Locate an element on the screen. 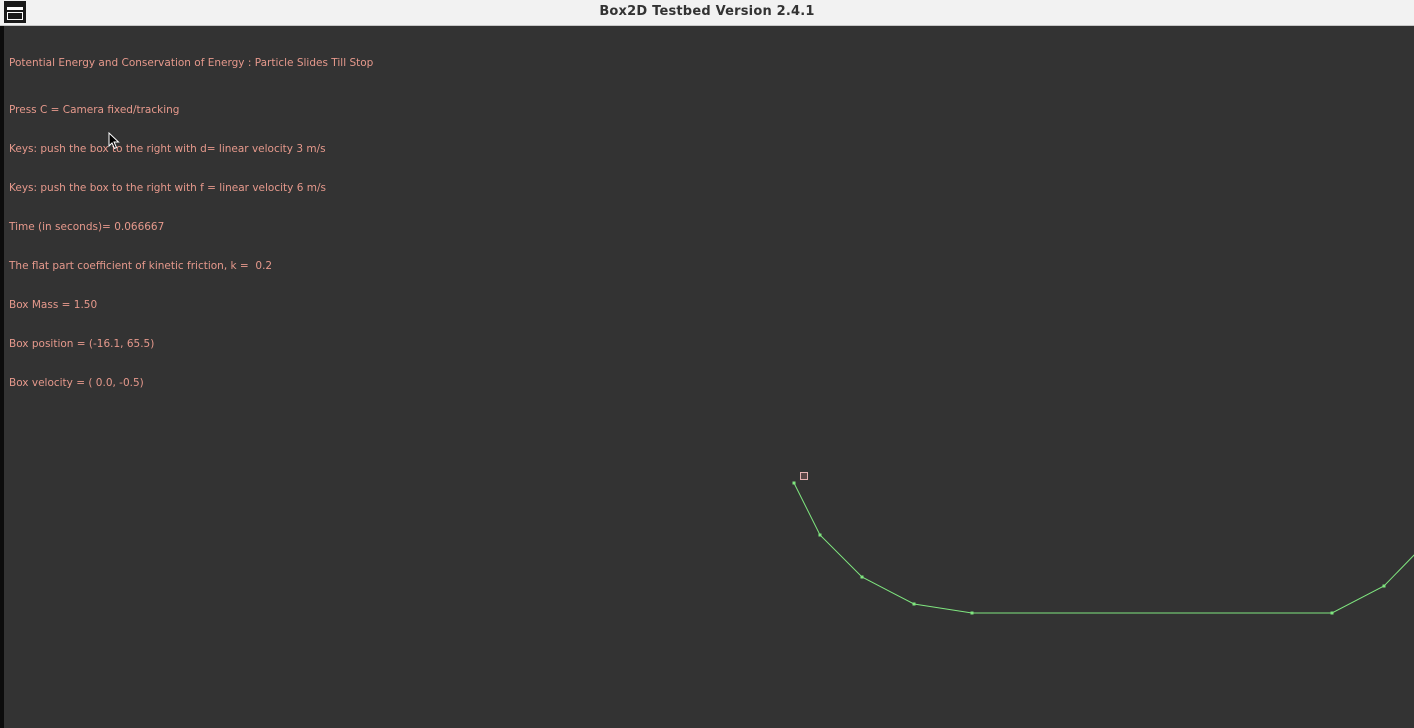 The height and width of the screenshot is (728, 1414). hud-line-velocity: Box velocity = ( 0.0, -0.5) is located at coordinates (76, 383).